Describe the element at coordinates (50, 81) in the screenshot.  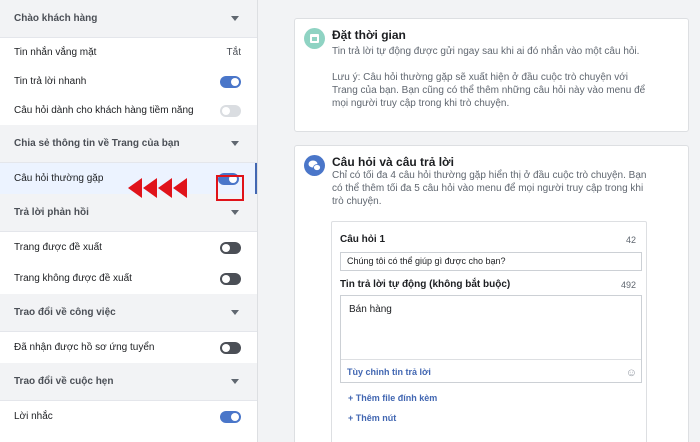
I see `sidebar-item-label: Tin trả lời nhanh` at that location.